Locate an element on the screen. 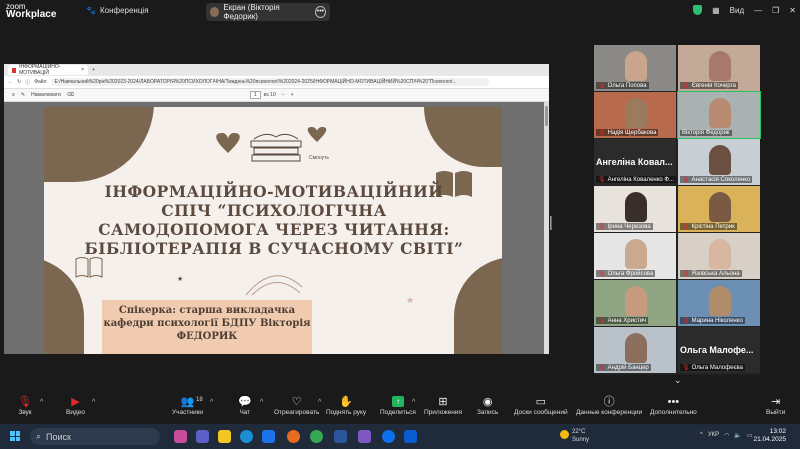  participant-tile: 🎙 Ірина Черезова is located at coordinates (635, 209).